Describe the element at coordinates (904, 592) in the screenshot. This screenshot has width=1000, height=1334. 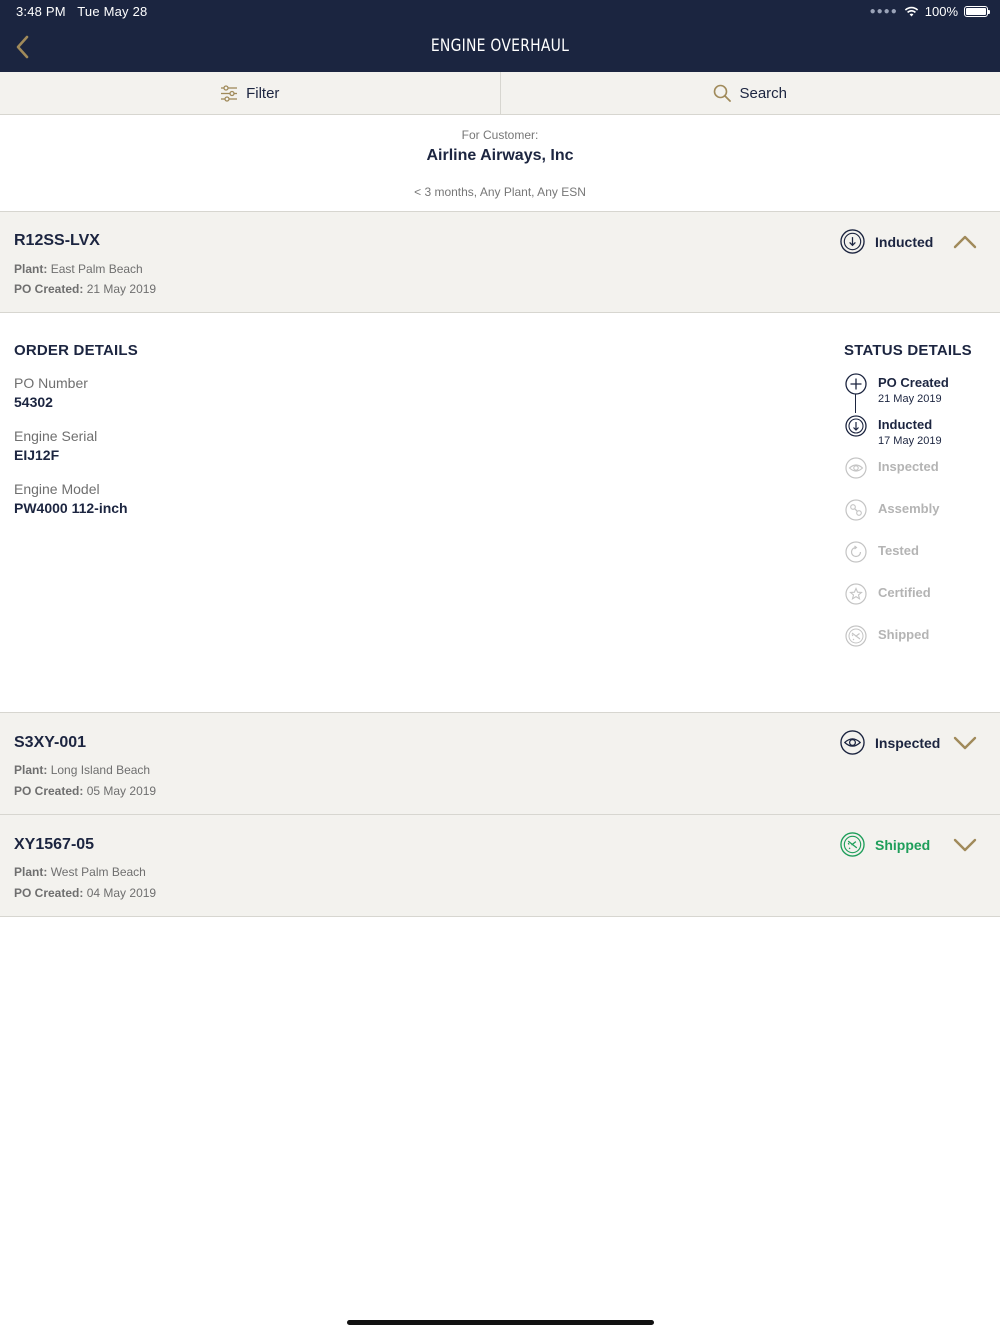
I see `step-name: Certified` at that location.